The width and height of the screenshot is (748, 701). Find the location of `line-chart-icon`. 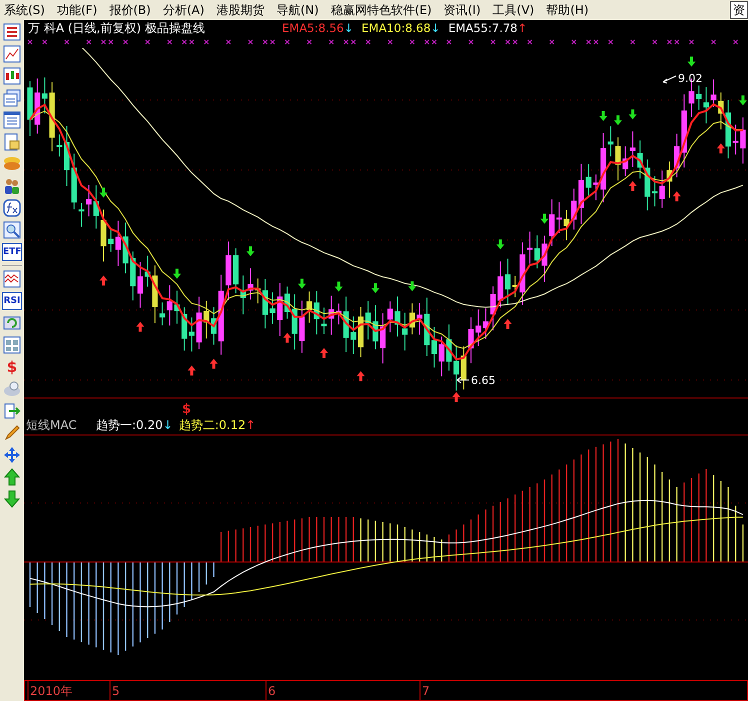

line-chart-icon is located at coordinates (12, 54).